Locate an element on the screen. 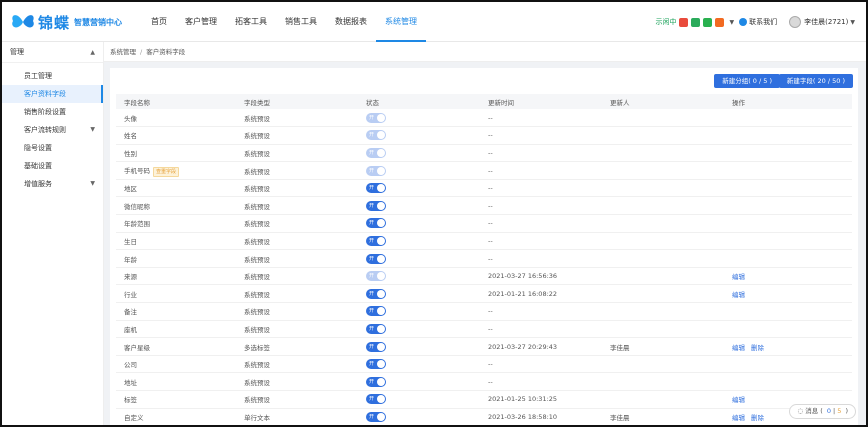 This screenshot has width=868, height=427. contact-us-link: 联系我们 is located at coordinates (763, 22).